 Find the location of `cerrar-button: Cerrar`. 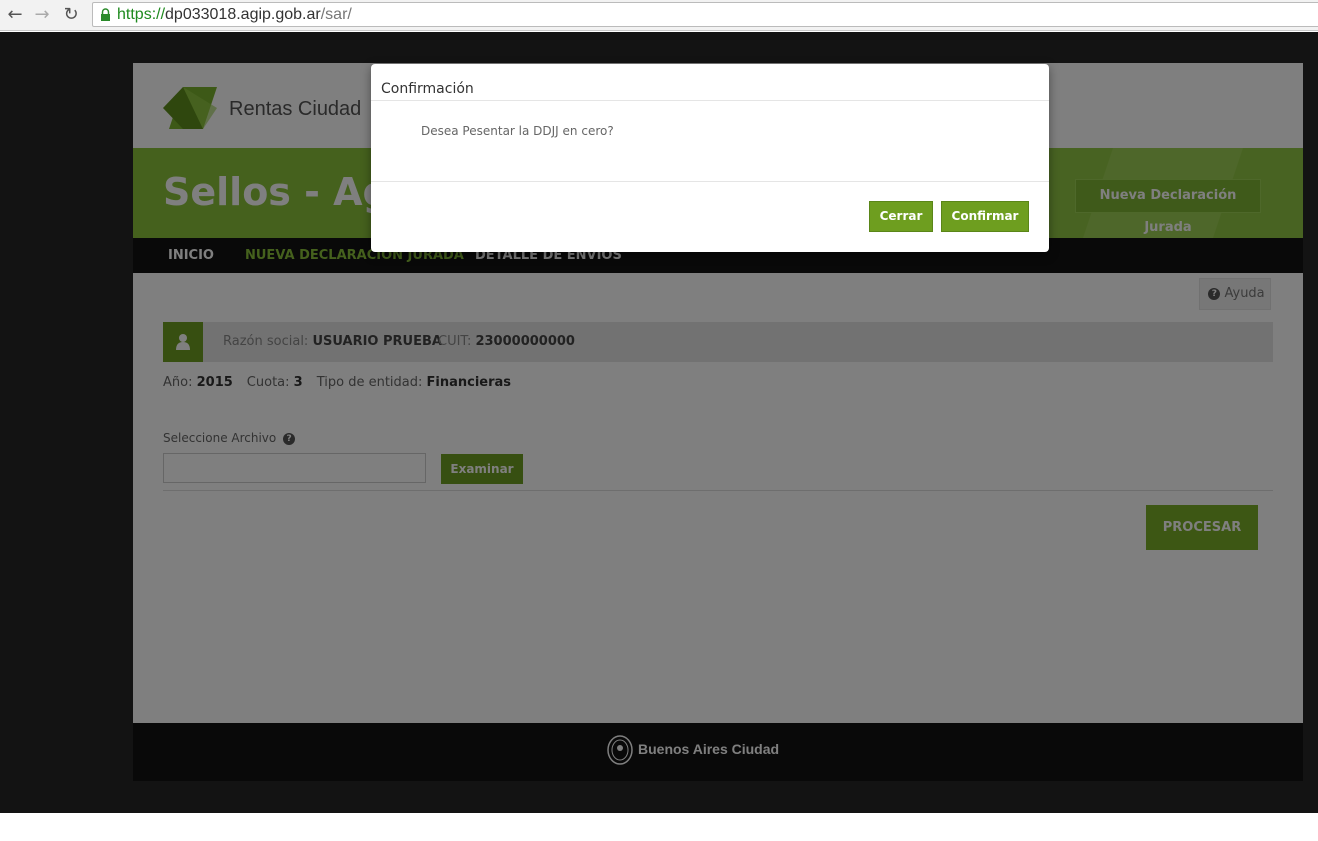

cerrar-button: Cerrar is located at coordinates (901, 216).